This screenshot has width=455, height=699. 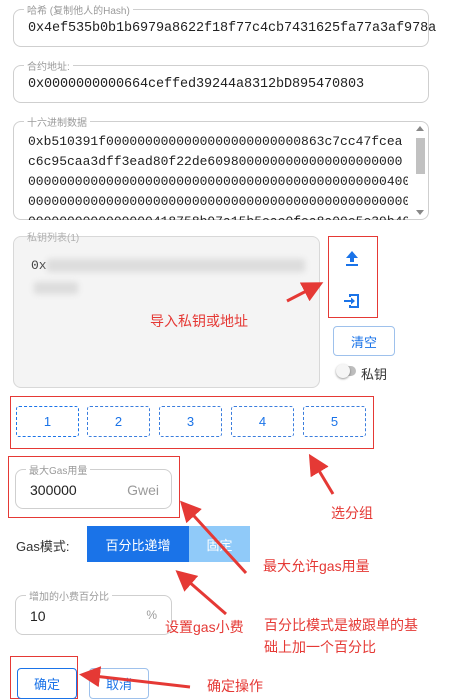 I want to click on annotation-groups: 选分组, so click(x=352, y=513).